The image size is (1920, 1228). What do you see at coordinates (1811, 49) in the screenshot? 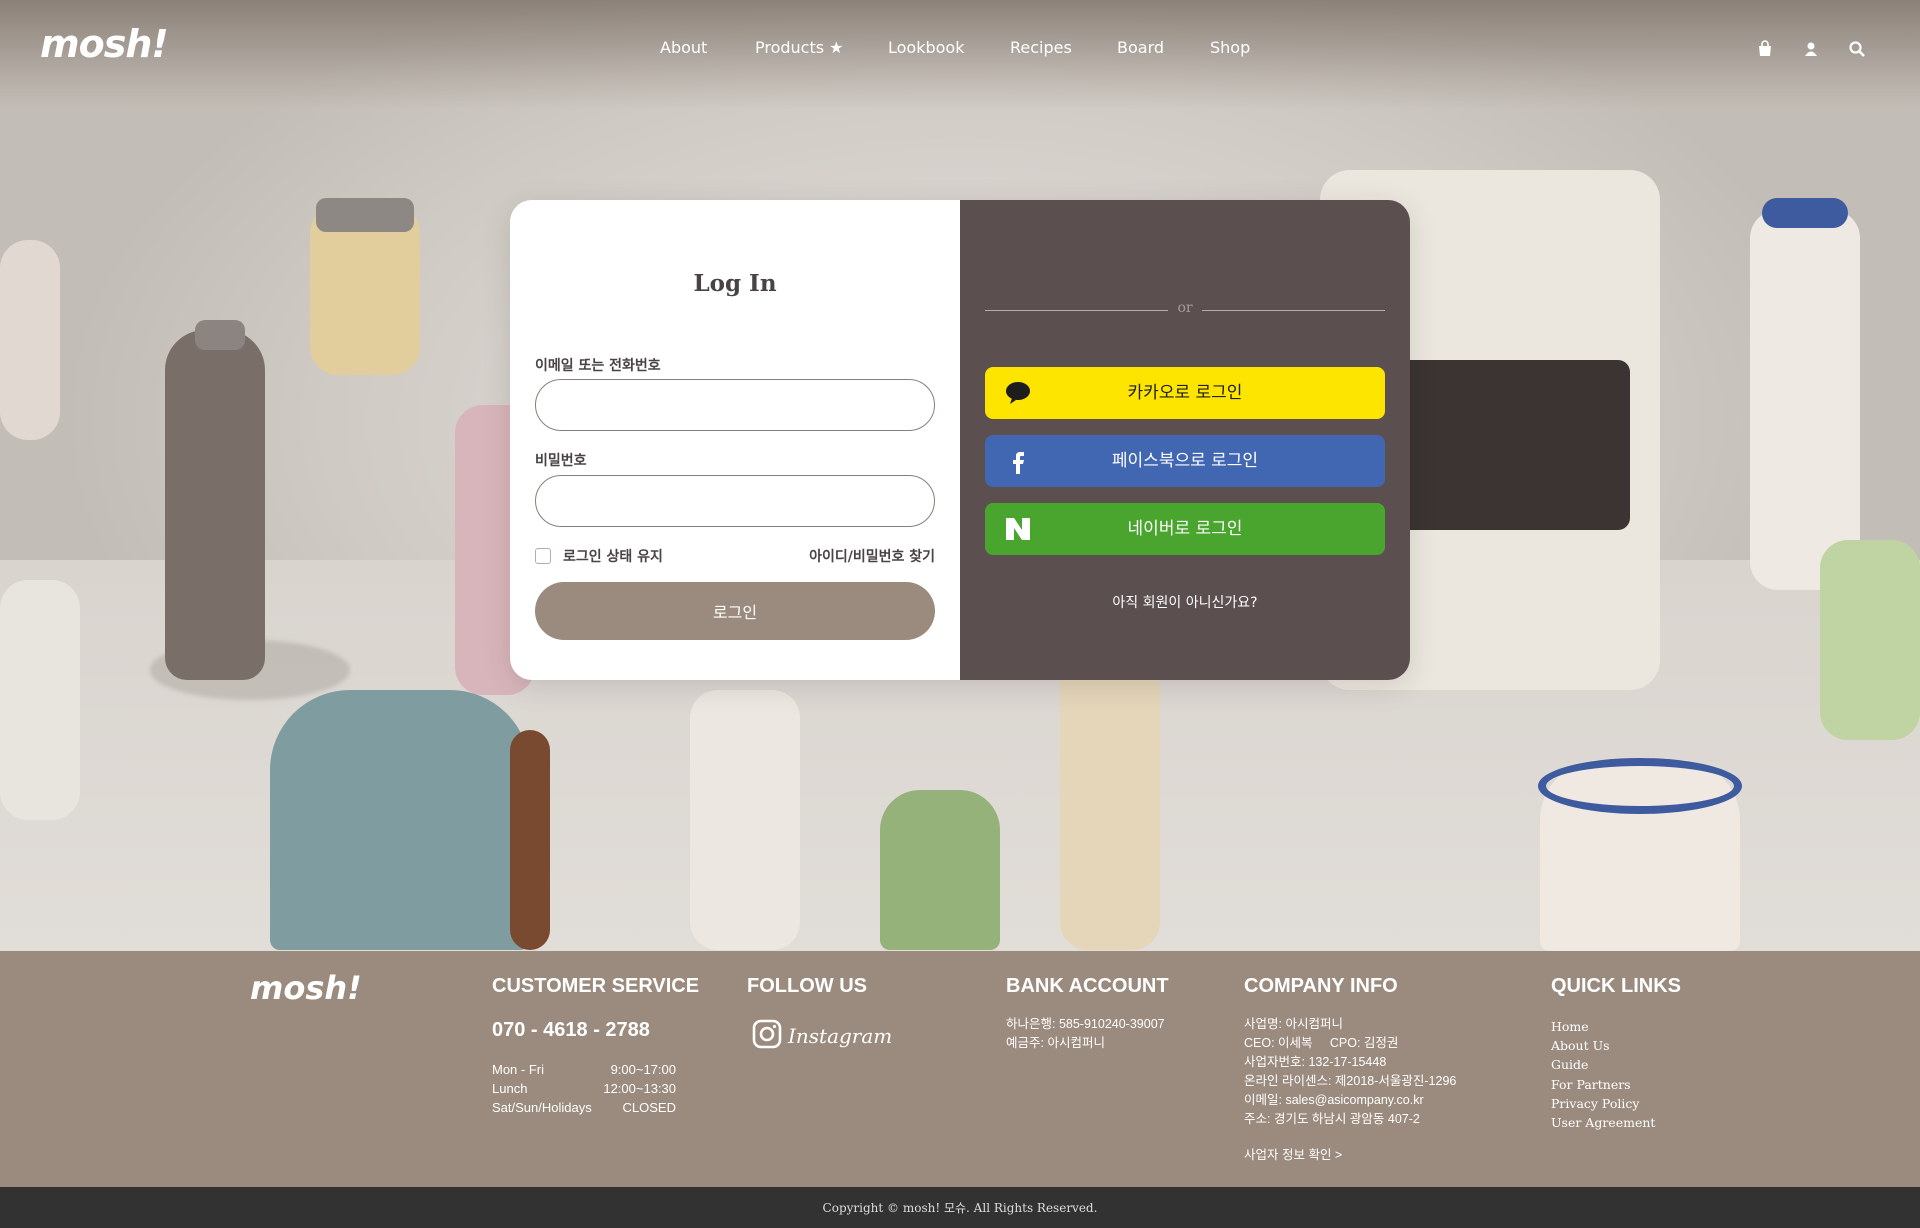
I see `user-icon` at bounding box center [1811, 49].